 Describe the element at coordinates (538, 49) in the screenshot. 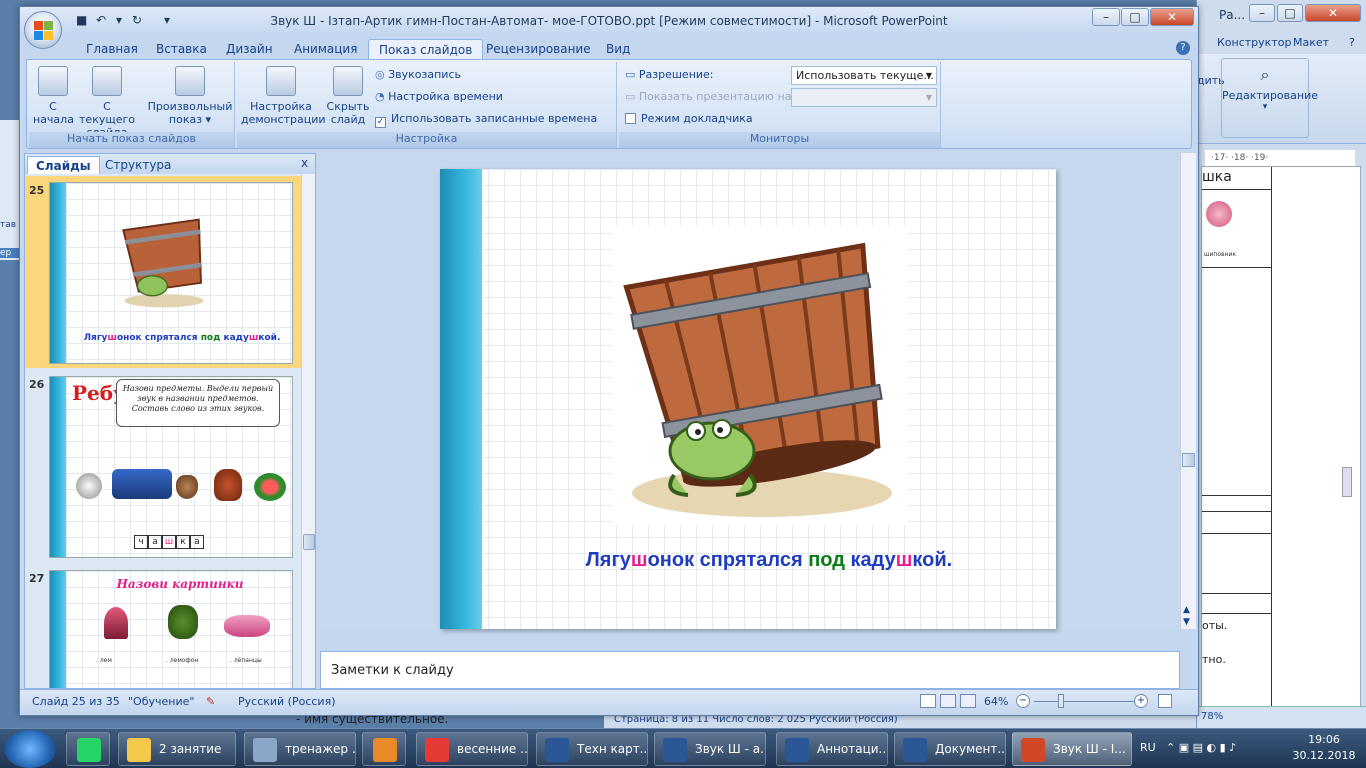

I see `tab-review: Рецензирование` at that location.